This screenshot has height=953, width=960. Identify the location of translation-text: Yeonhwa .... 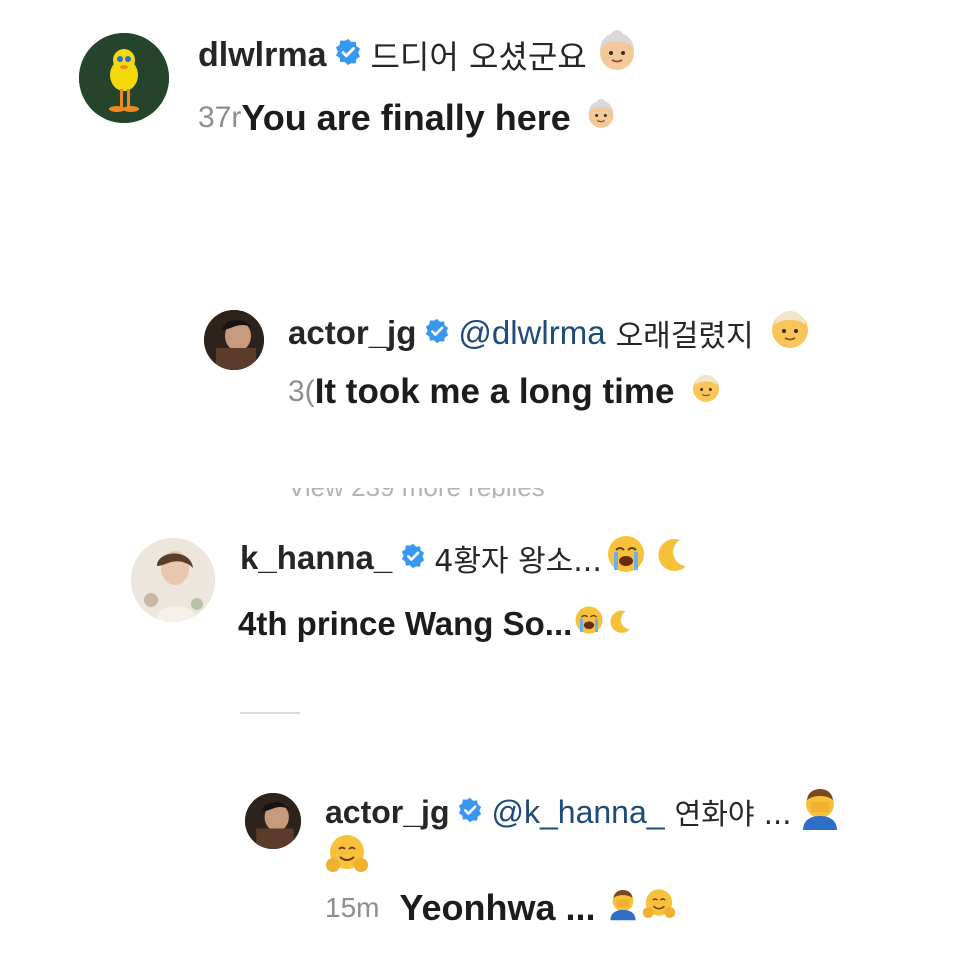
(497, 907).